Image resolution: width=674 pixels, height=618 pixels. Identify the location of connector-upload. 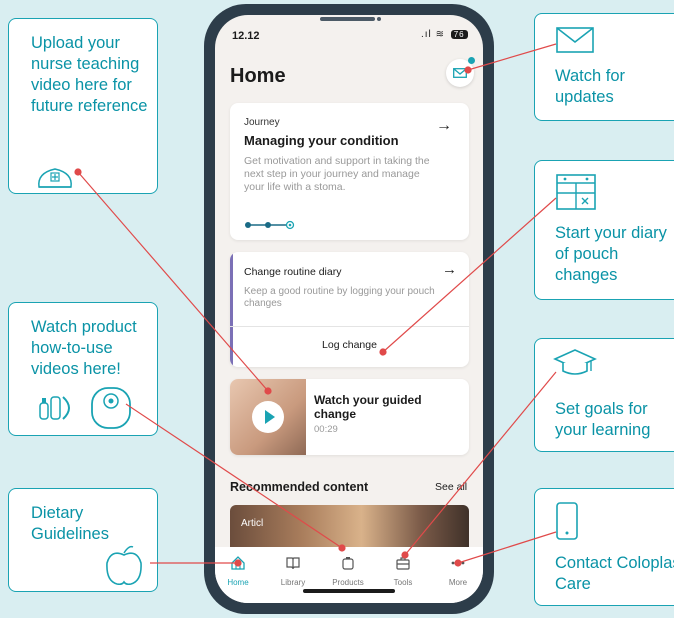
(173, 281).